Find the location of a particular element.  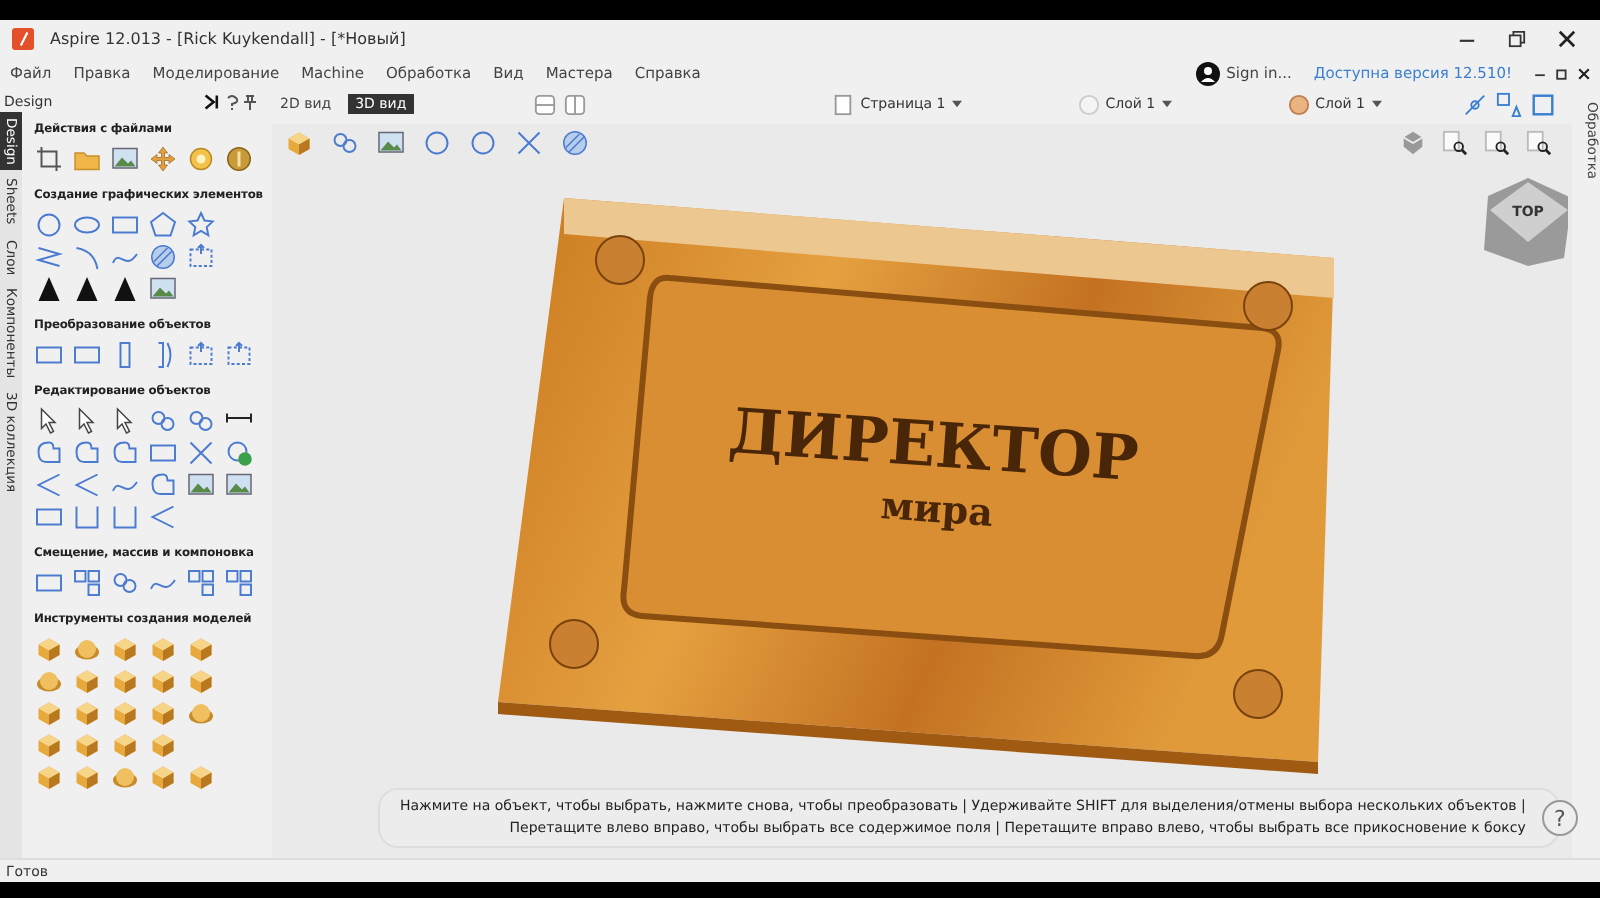

star-icon is located at coordinates (201, 224).